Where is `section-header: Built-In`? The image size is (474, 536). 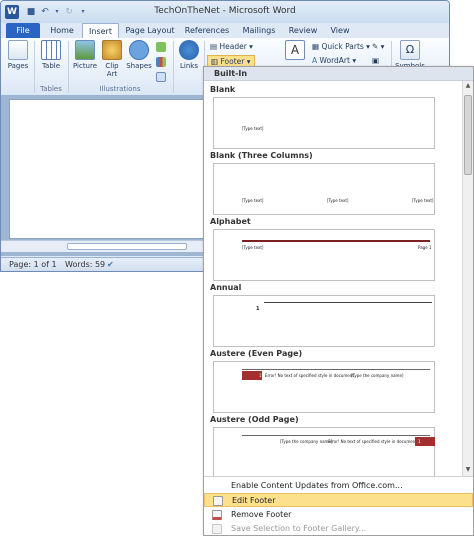 section-header: Built-In is located at coordinates (338, 74).